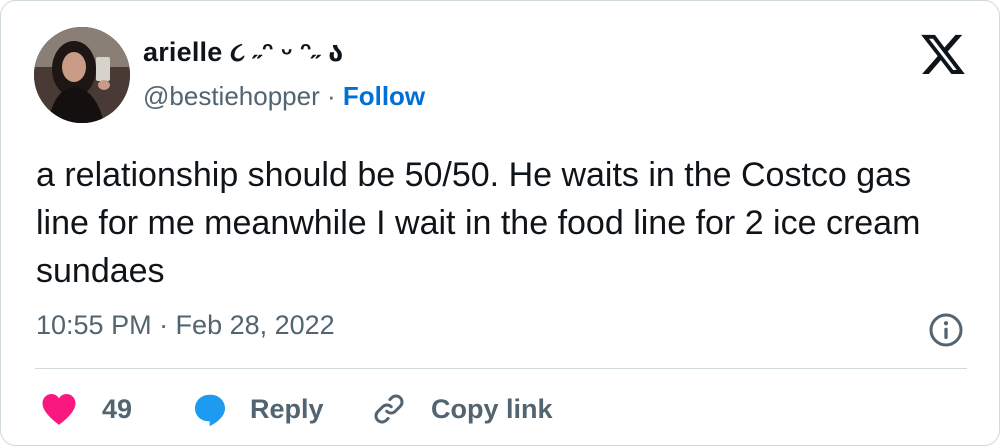 The width and height of the screenshot is (1000, 446). Describe the element at coordinates (117, 408) in the screenshot. I see `like-count: 49` at that location.